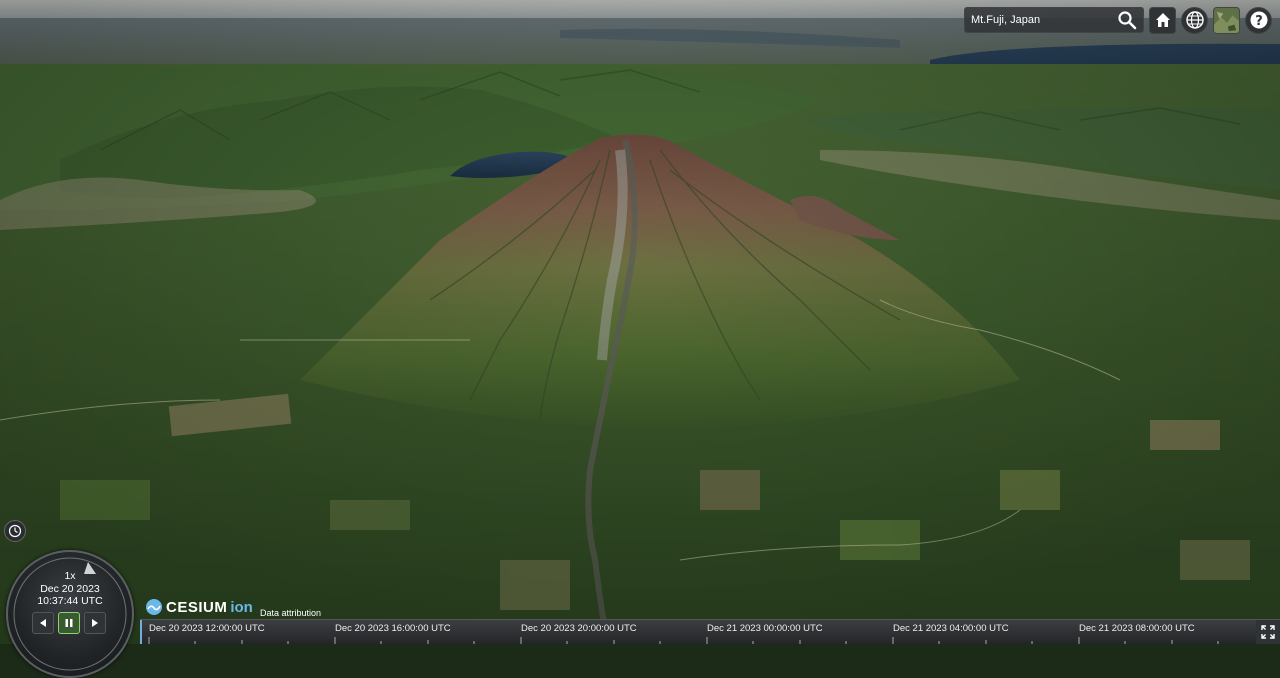  I want to click on animation-time: 10:37:44 UTC, so click(70, 601).